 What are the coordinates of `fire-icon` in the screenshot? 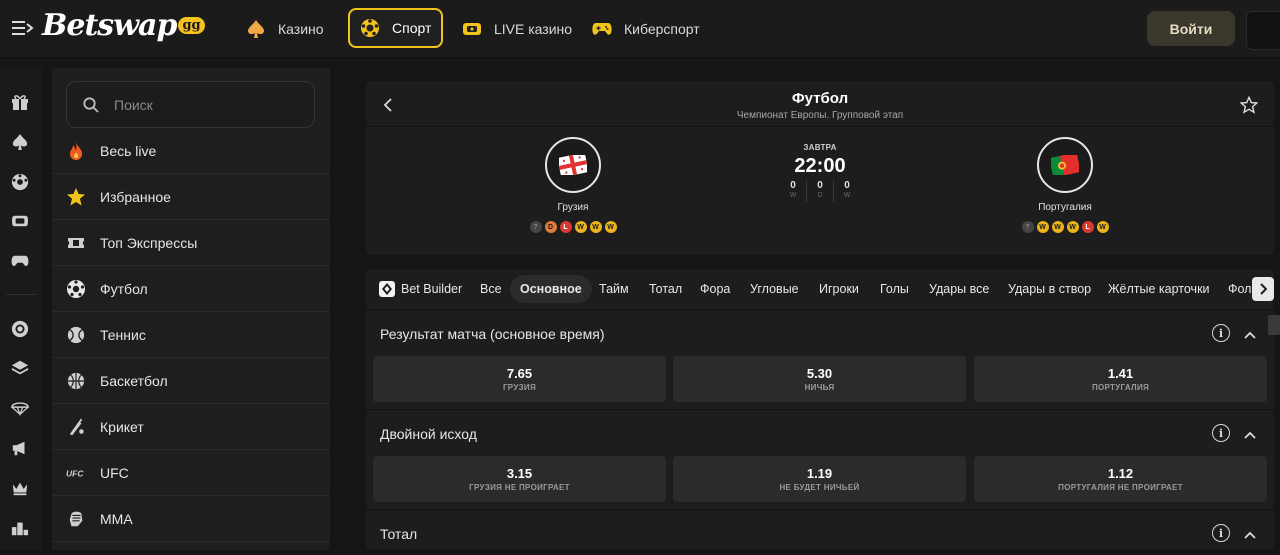 It's located at (76, 151).